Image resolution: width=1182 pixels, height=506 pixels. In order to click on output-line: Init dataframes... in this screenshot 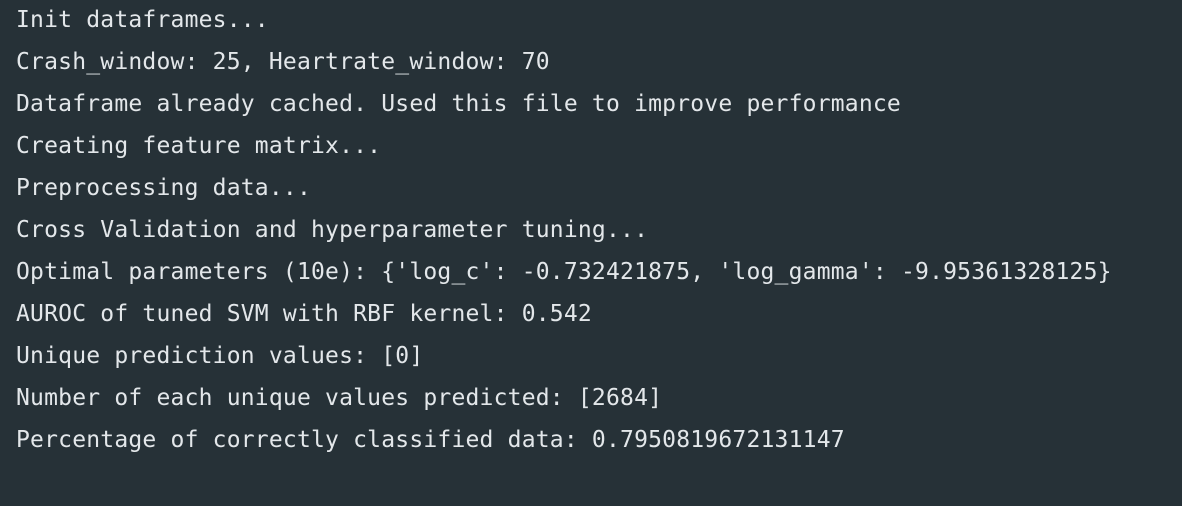, I will do `click(142, 20)`.